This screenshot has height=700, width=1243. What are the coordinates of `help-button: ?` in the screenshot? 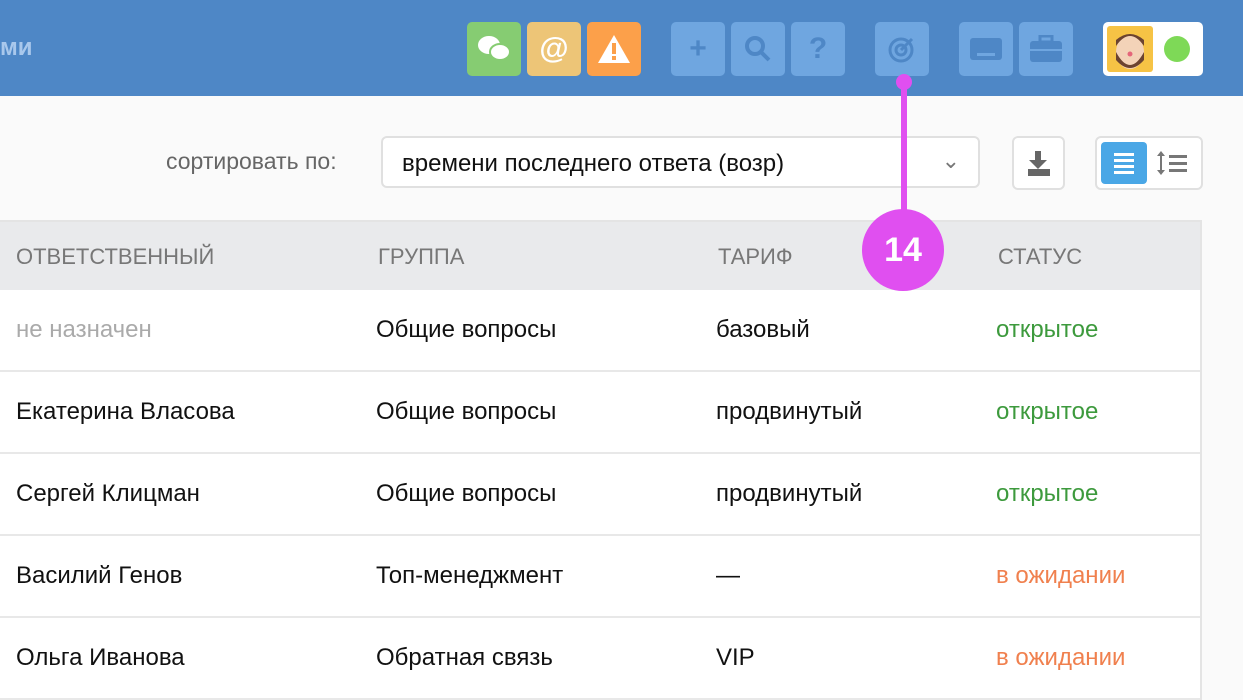 It's located at (818, 49).